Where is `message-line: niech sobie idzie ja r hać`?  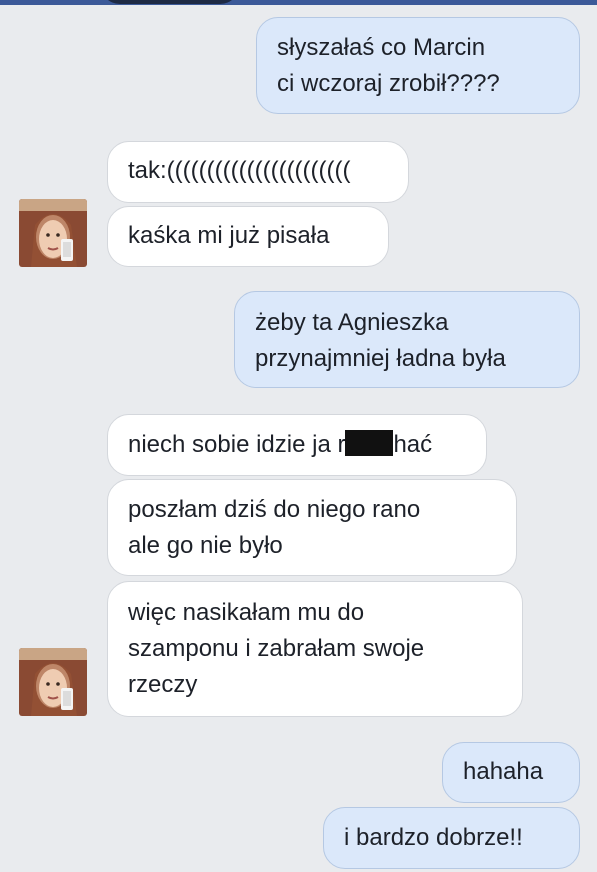
message-line: niech sobie idzie ja r hać is located at coordinates (297, 445).